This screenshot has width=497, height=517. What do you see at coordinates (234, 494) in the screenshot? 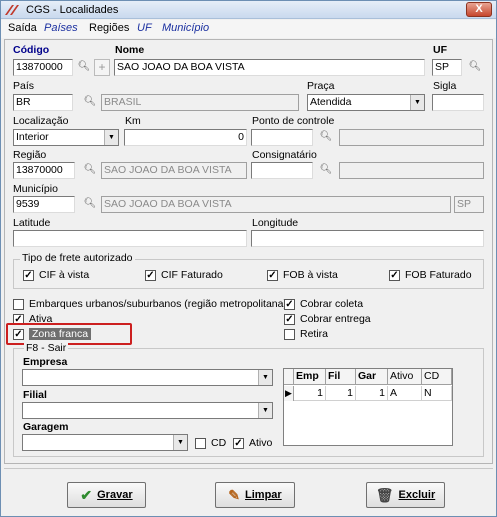
I see `broom-icon: ✎` at bounding box center [234, 494].